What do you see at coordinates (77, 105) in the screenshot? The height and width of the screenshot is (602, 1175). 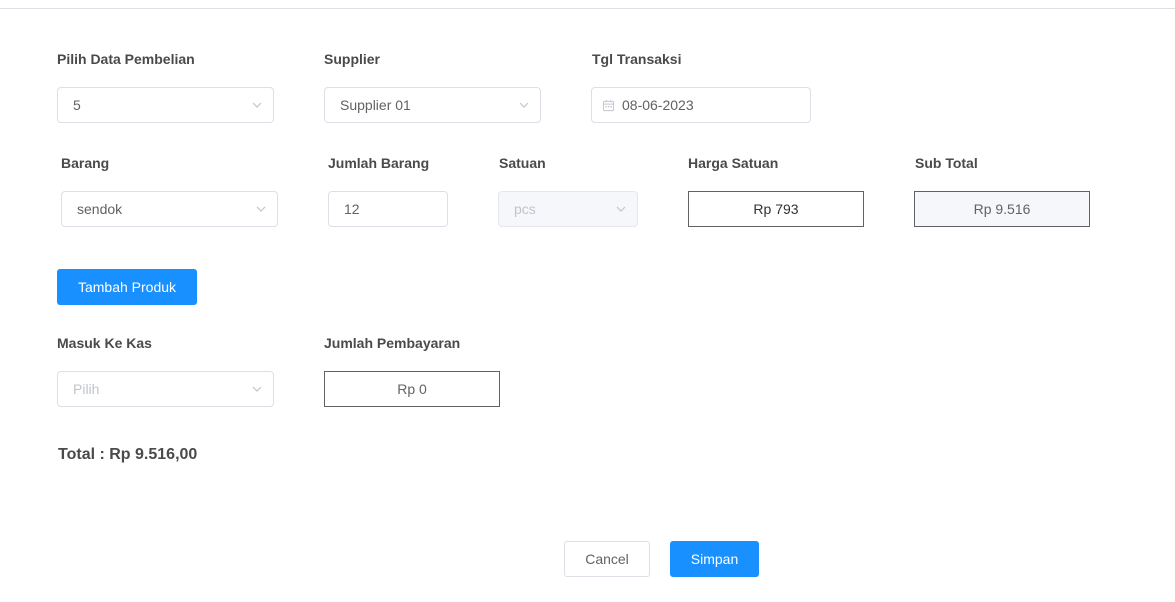 I see `pembelian-value: 5` at bounding box center [77, 105].